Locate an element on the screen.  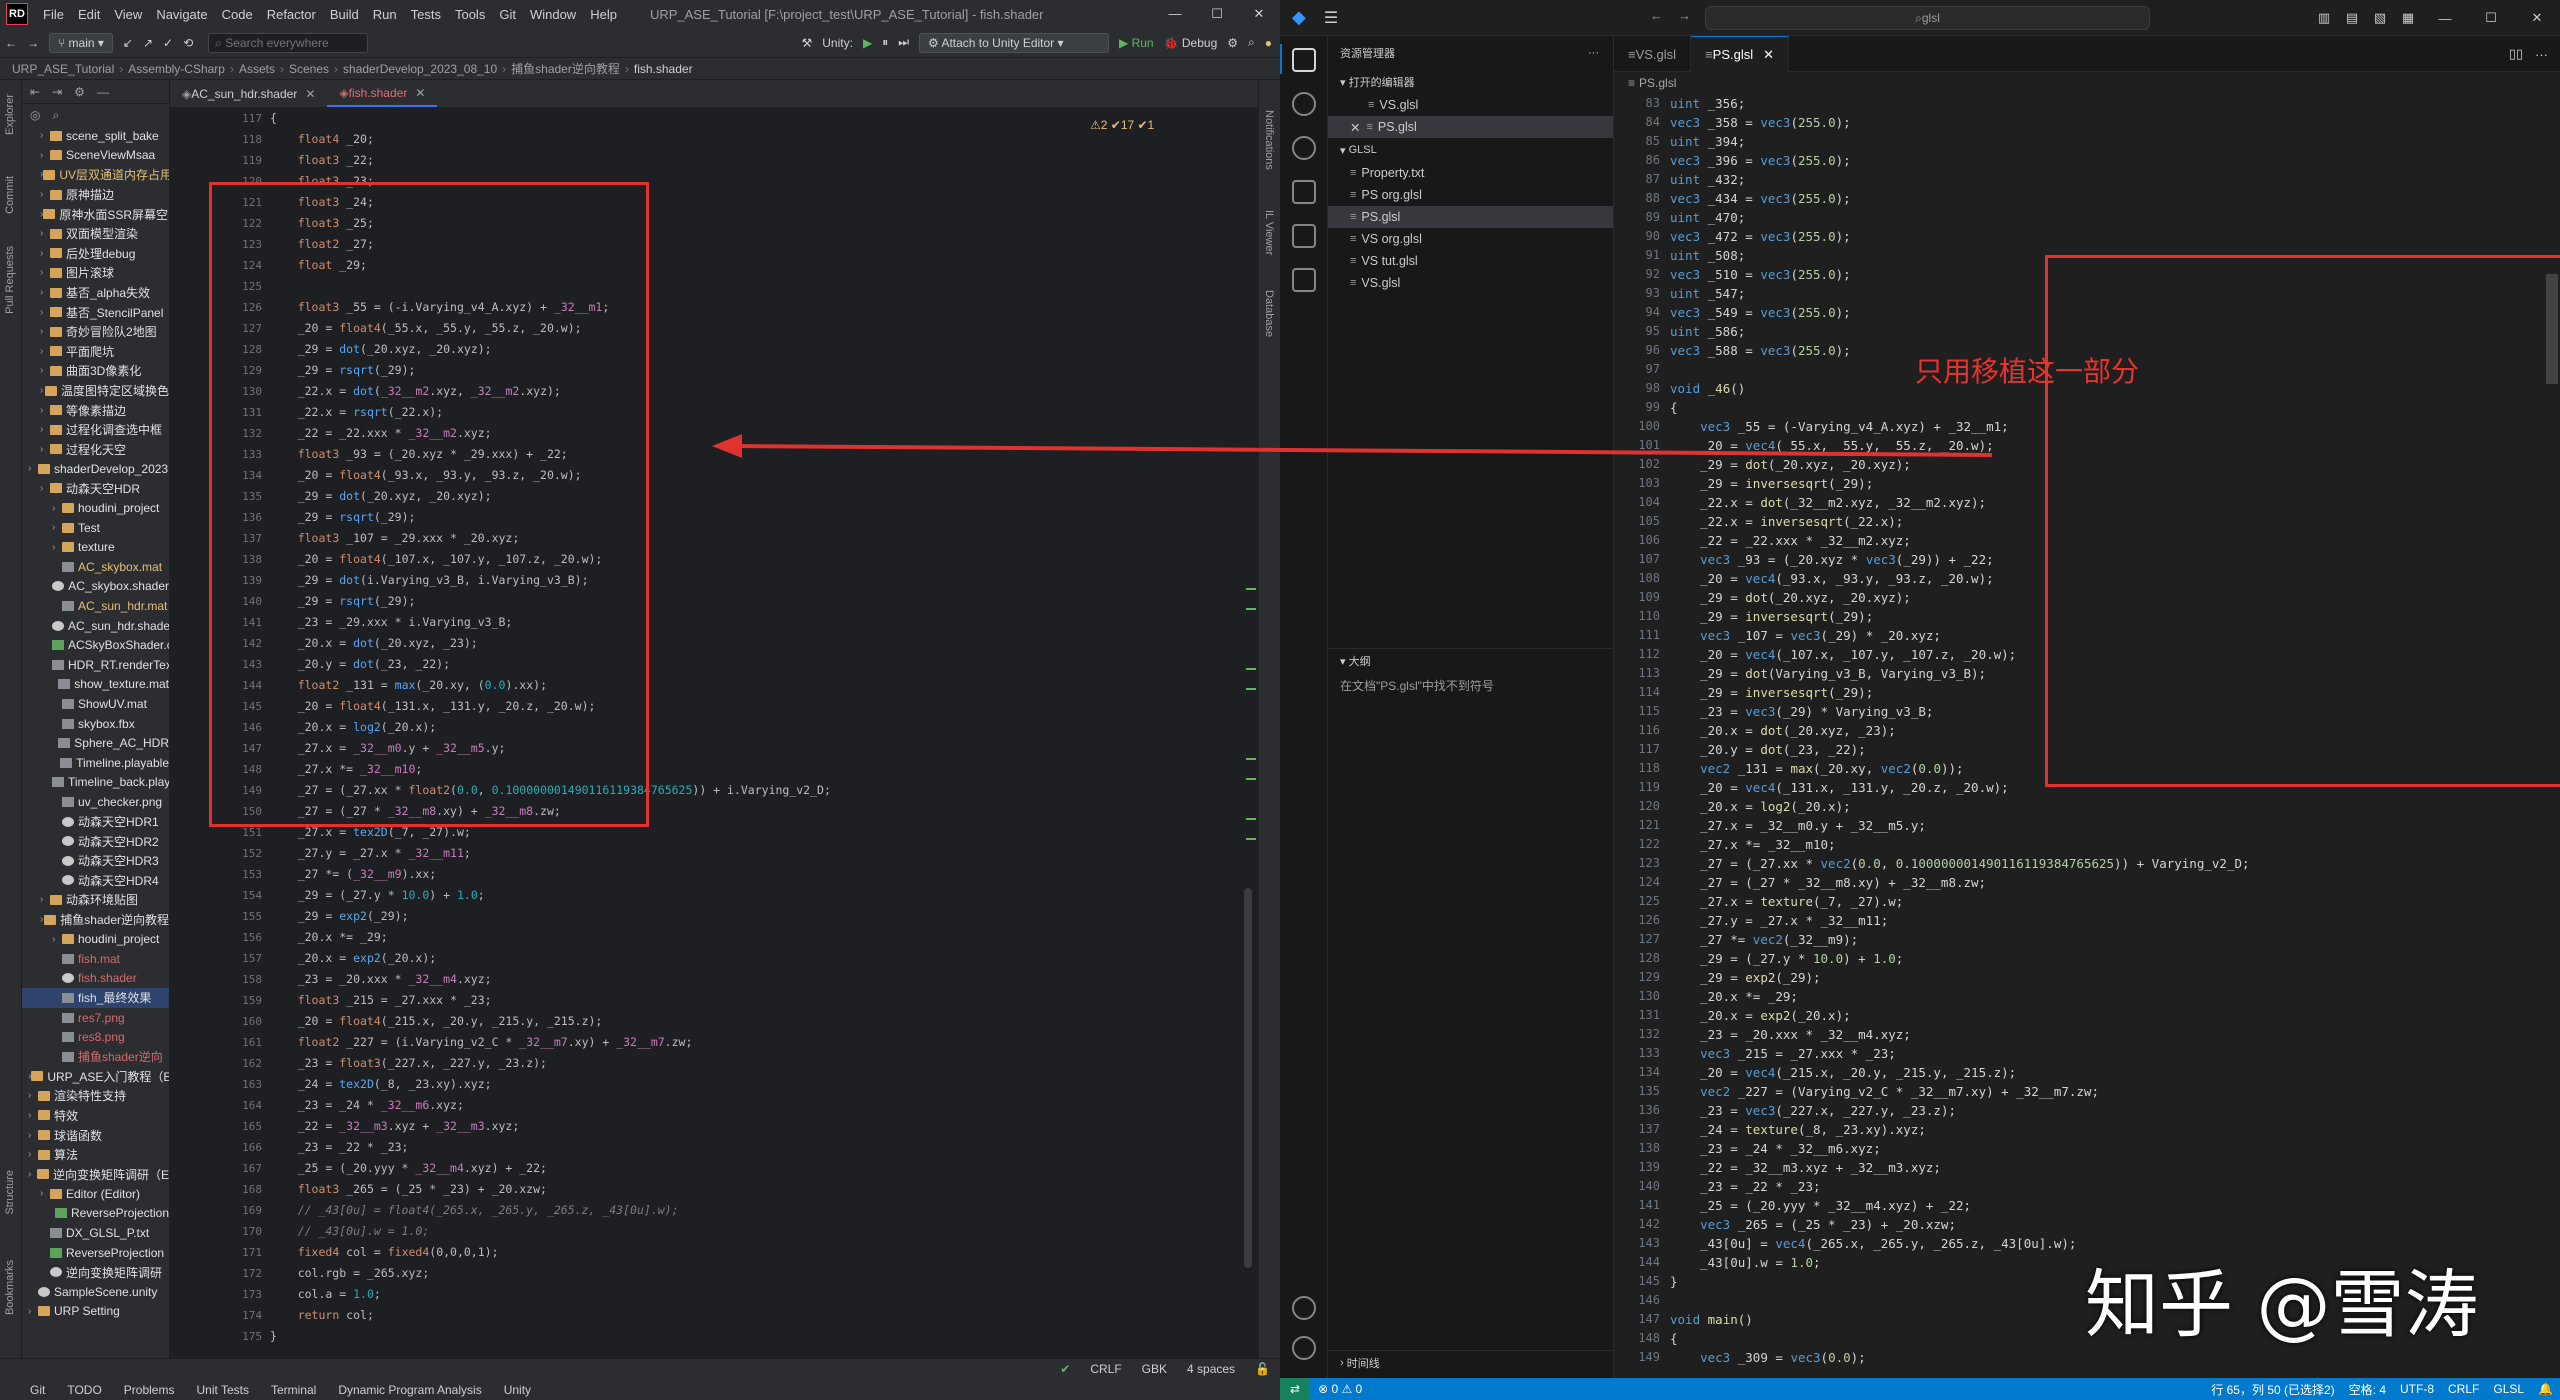
settings-gear-icon is located at coordinates (1304, 1348).